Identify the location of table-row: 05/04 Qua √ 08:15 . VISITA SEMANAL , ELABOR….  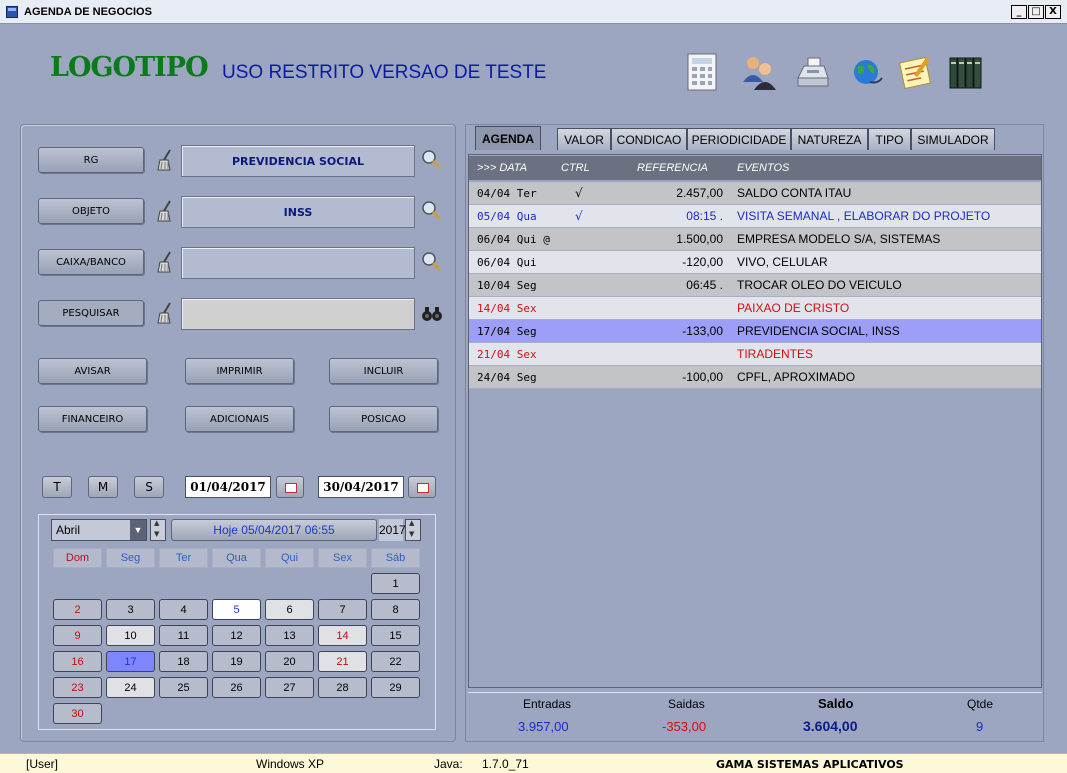
(755, 216).